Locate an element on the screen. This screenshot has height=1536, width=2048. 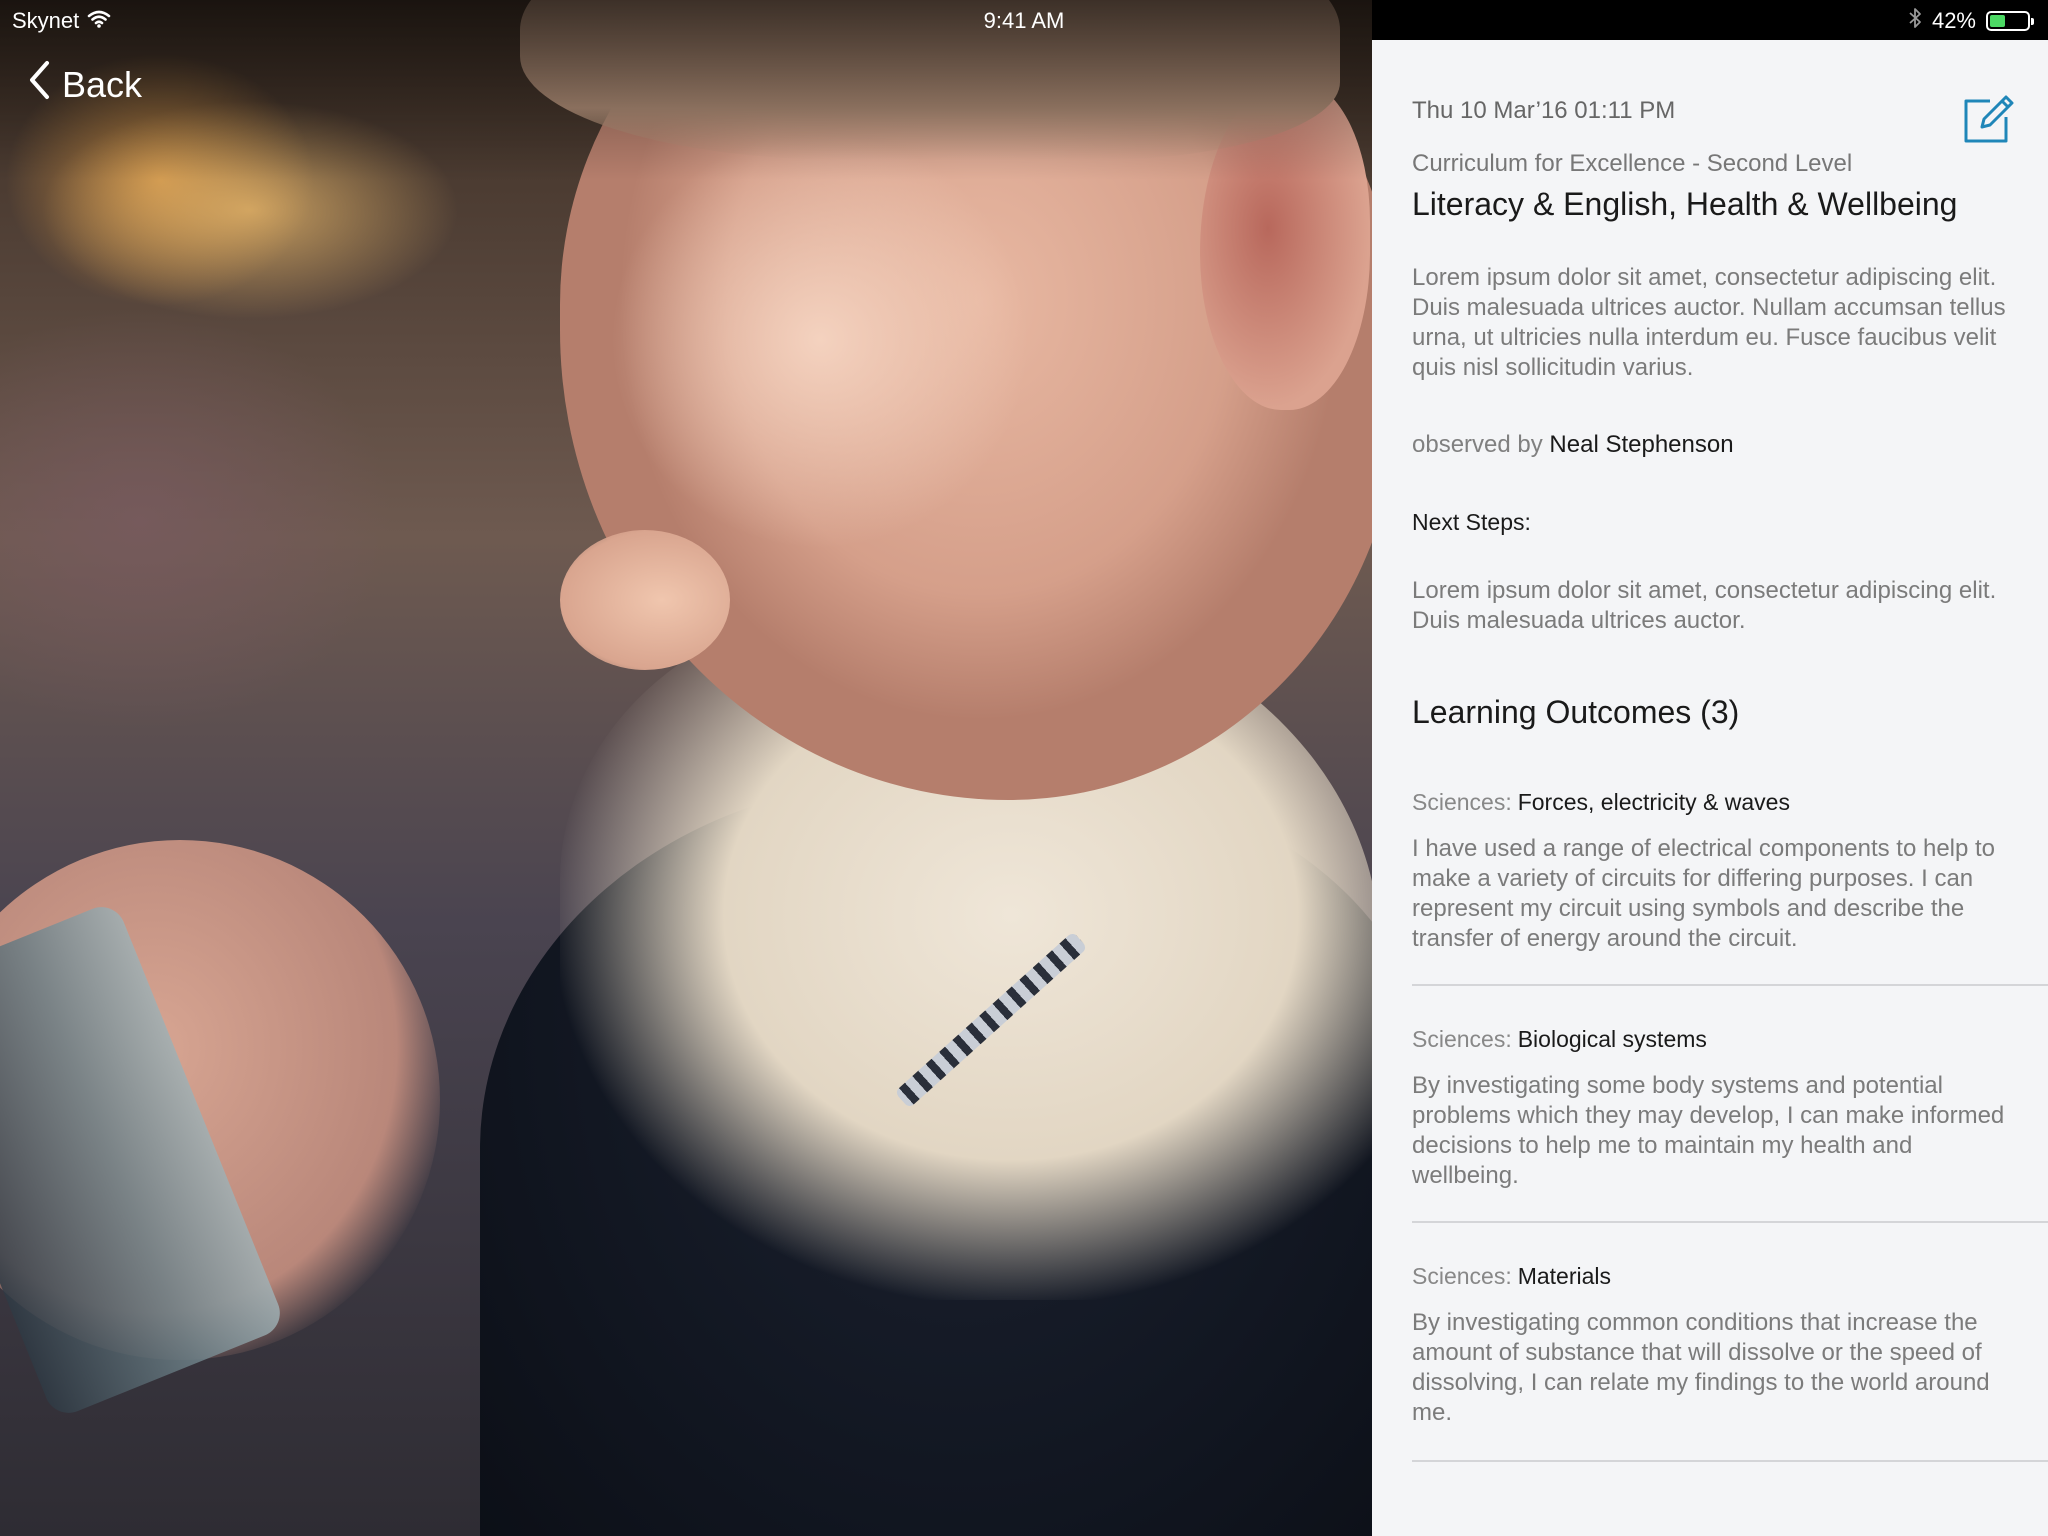
observation-datetime: Thu 10 Mar’16 01:11 PM is located at coordinates (1544, 110).